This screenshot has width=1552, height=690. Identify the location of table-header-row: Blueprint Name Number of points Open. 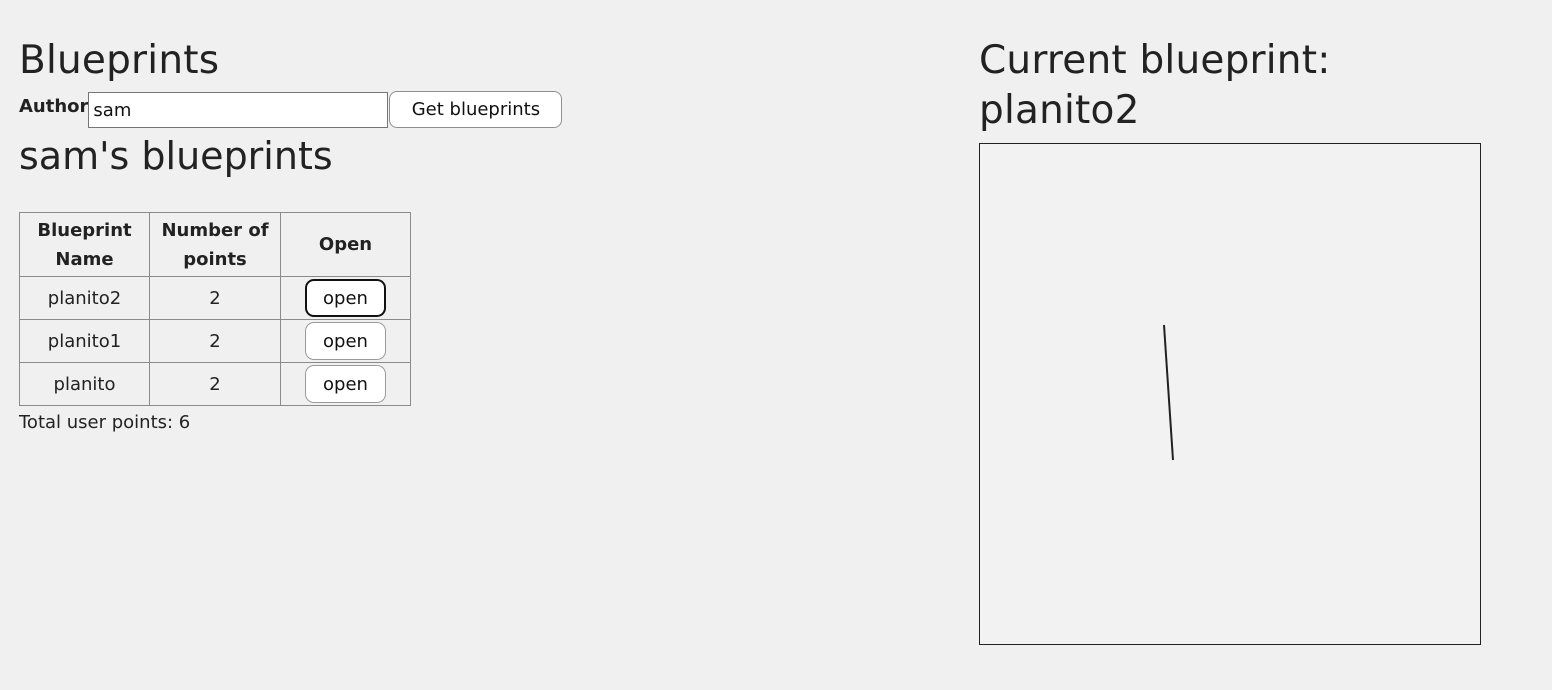
(215, 244).